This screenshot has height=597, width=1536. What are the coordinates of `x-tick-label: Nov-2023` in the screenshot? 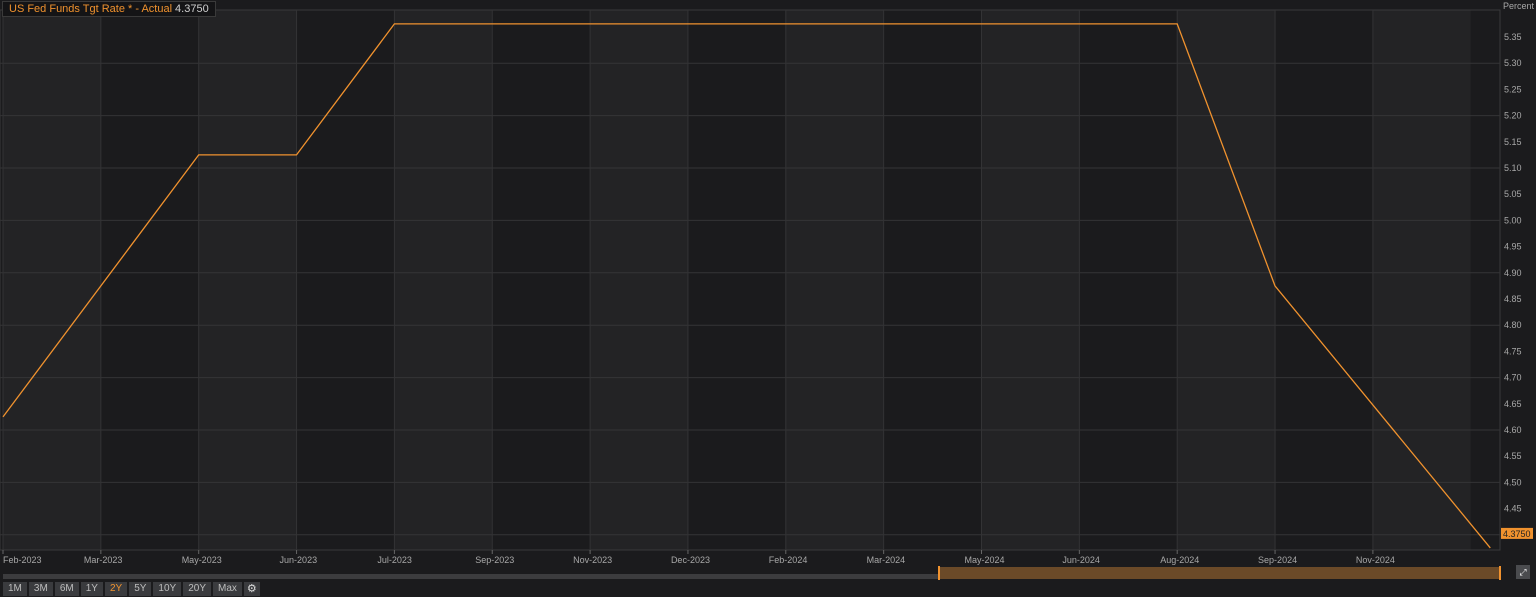 It's located at (592, 560).